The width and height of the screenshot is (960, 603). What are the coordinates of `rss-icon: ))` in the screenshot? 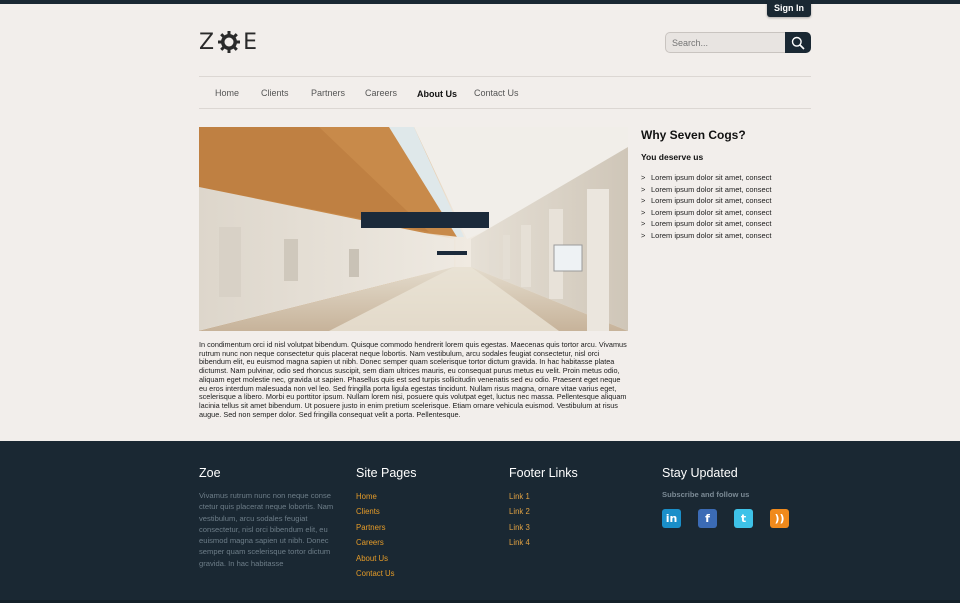 It's located at (779, 518).